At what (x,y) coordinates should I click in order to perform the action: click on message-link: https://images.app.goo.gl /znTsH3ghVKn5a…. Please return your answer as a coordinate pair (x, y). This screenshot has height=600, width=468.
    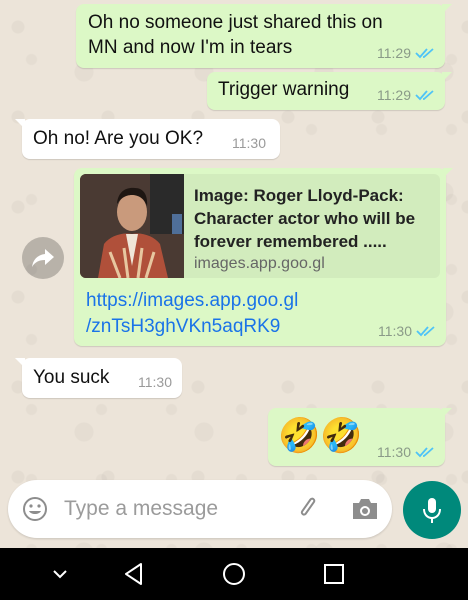
    Looking at the image, I should click on (192, 314).